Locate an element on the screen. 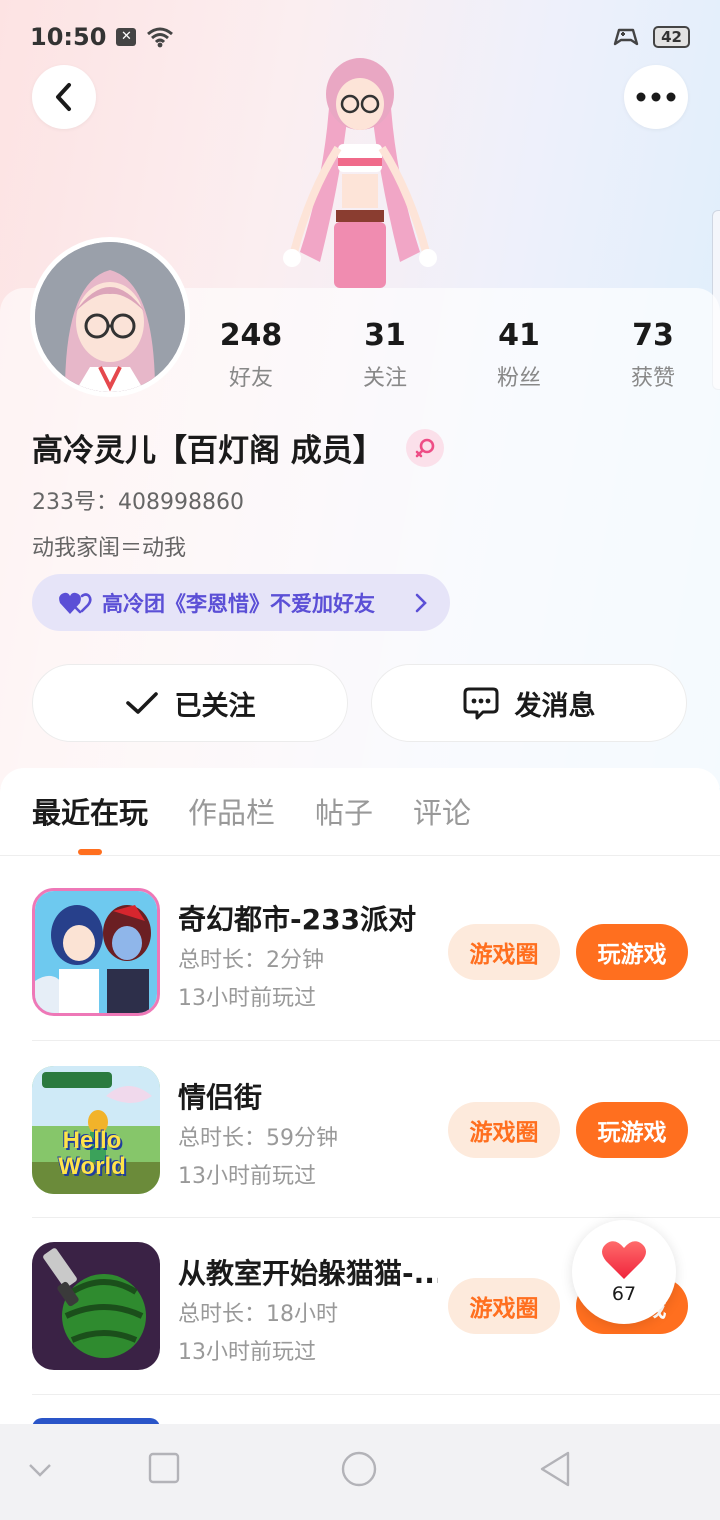  stat-following: 31 关注 is located at coordinates (385, 355).